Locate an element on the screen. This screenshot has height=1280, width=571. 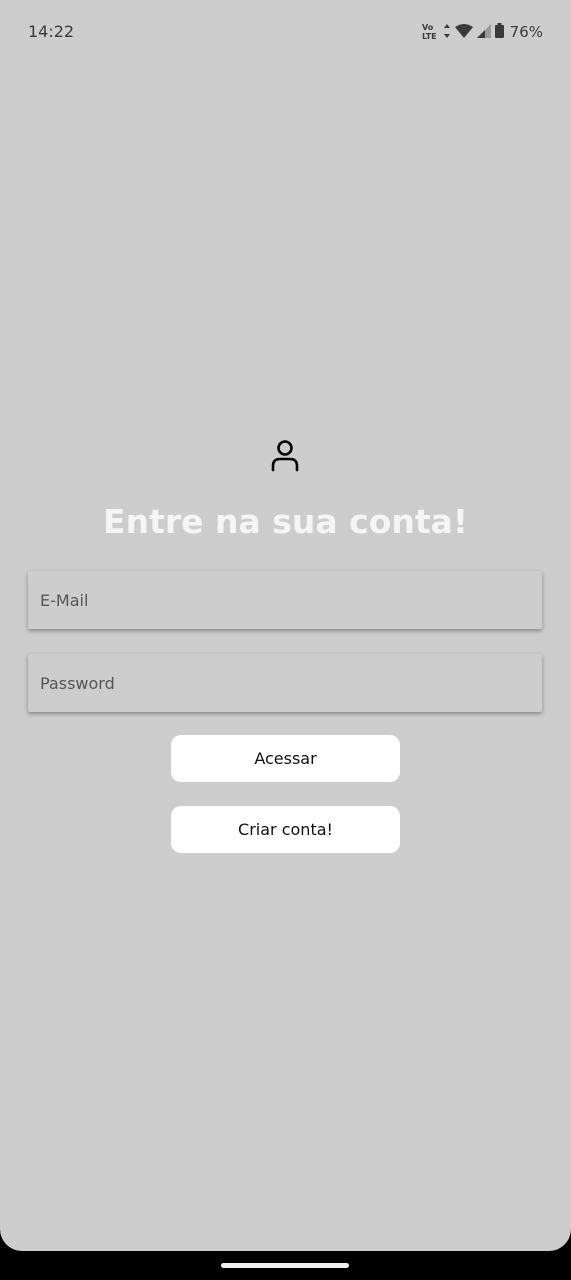
battery-percent: 76% is located at coordinates (526, 32).